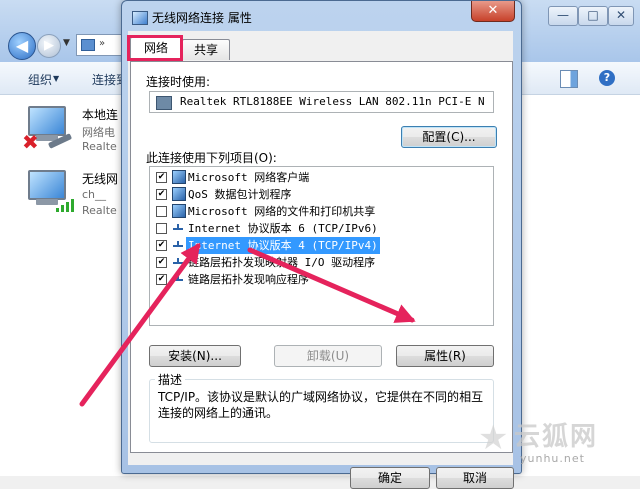  What do you see at coordinates (493, 438) in the screenshot?
I see `fox-logo-icon: ★` at bounding box center [493, 438].